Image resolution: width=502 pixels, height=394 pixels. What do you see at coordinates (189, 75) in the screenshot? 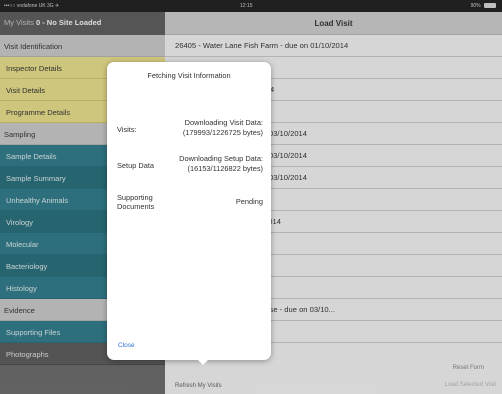
I see `popover-title: Fetching Visit Information` at bounding box center [189, 75].